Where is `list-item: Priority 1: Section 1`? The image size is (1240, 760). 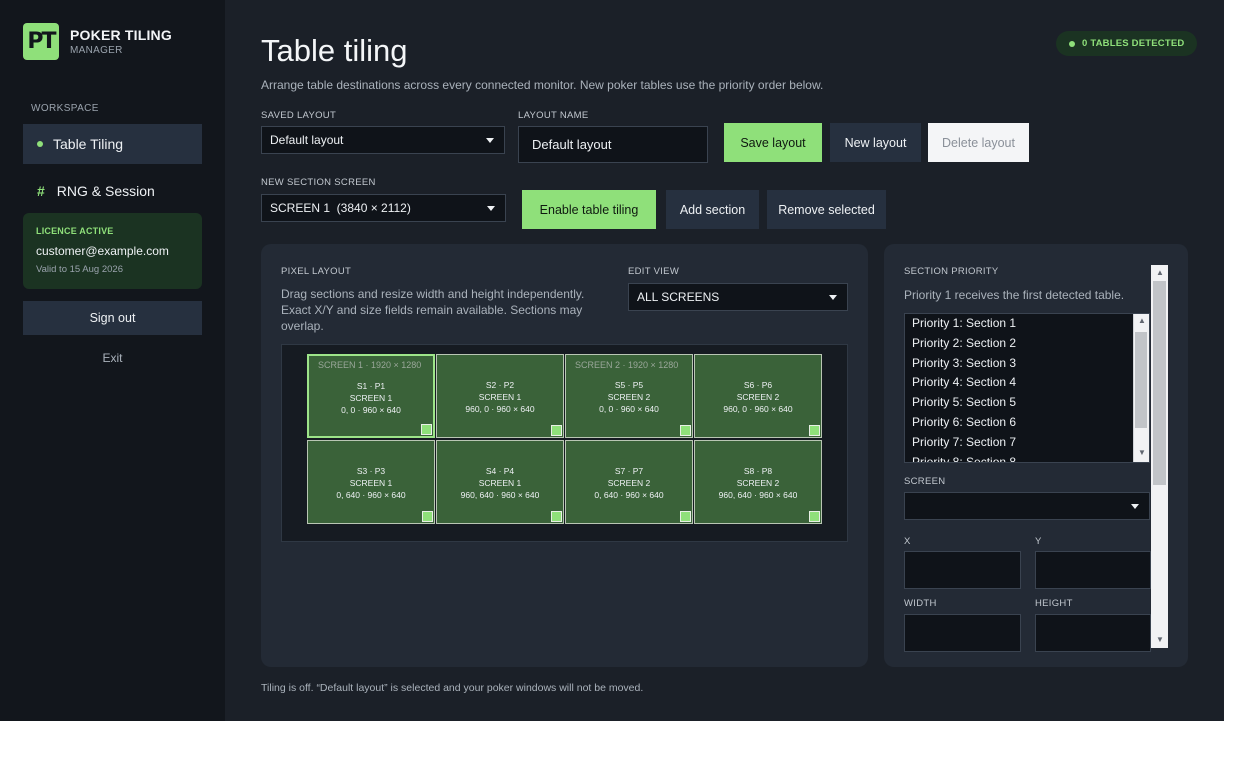 list-item: Priority 1: Section 1 is located at coordinates (1027, 324).